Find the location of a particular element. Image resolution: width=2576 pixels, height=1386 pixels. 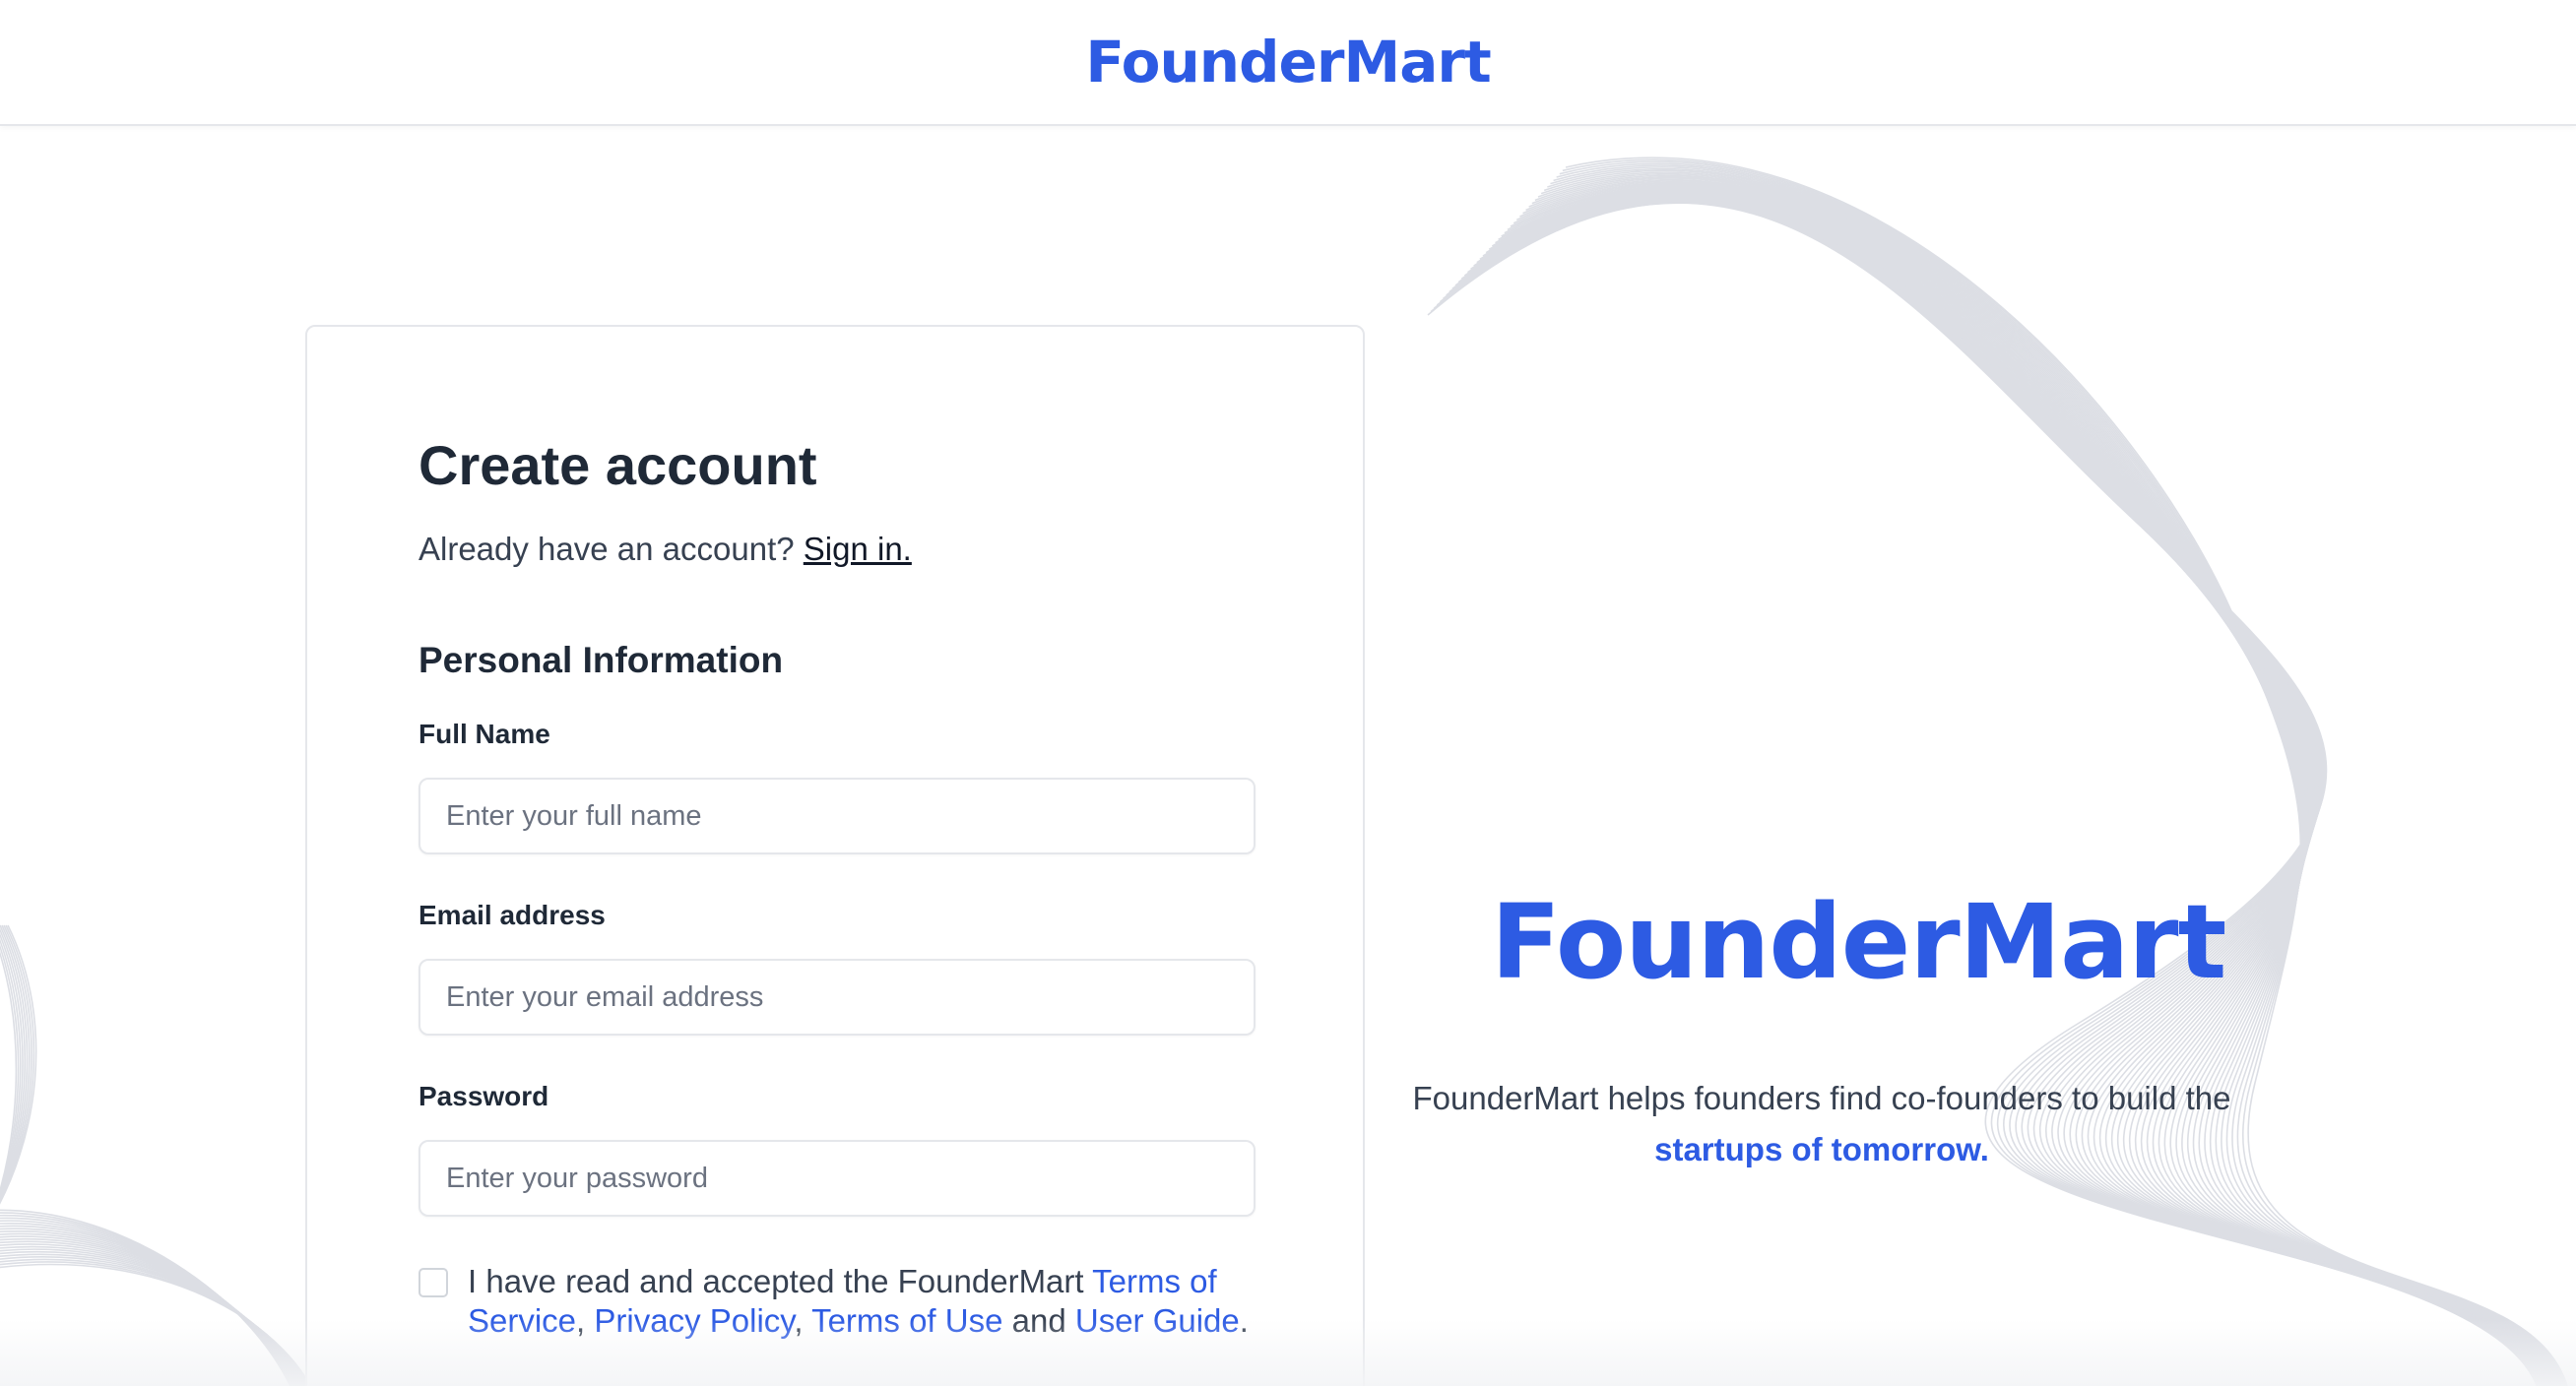

hero-description-highlight: startups of tomorrow. is located at coordinates (1821, 1149).